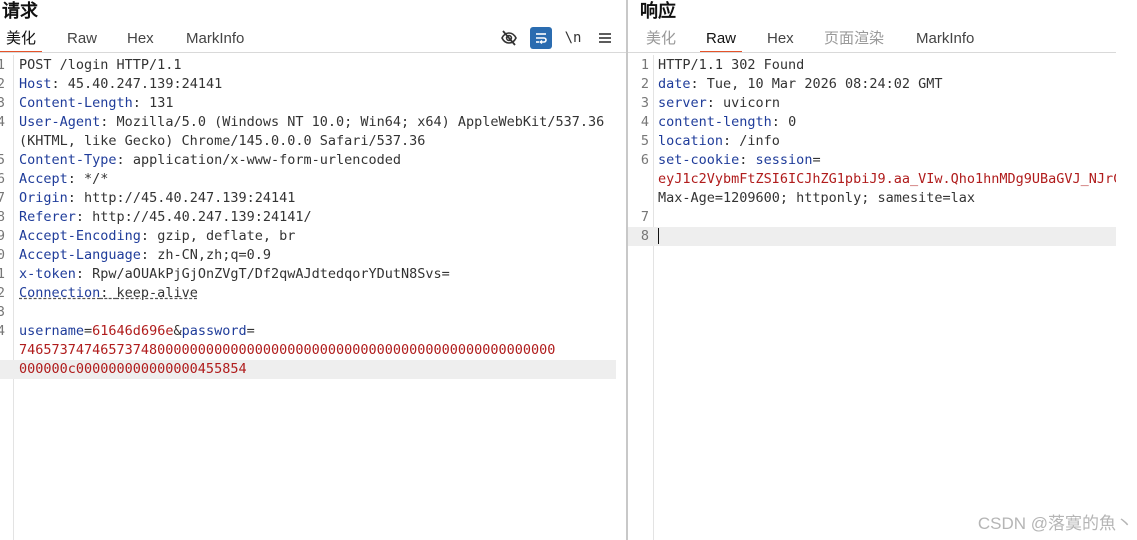 The width and height of the screenshot is (1137, 540). I want to click on code-line: 8, so click(872, 236).